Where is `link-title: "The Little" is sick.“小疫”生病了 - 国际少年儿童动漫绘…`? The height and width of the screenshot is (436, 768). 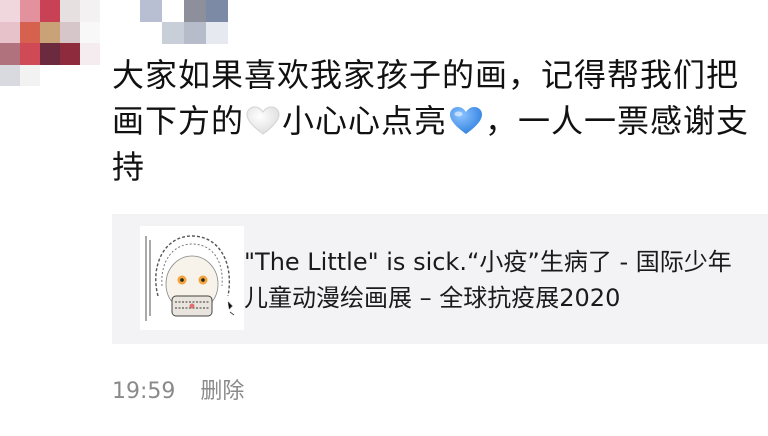
link-title: "The Little" is sick.“小疫”生病了 - 国际少年儿童动漫绘… is located at coordinates (488, 280).